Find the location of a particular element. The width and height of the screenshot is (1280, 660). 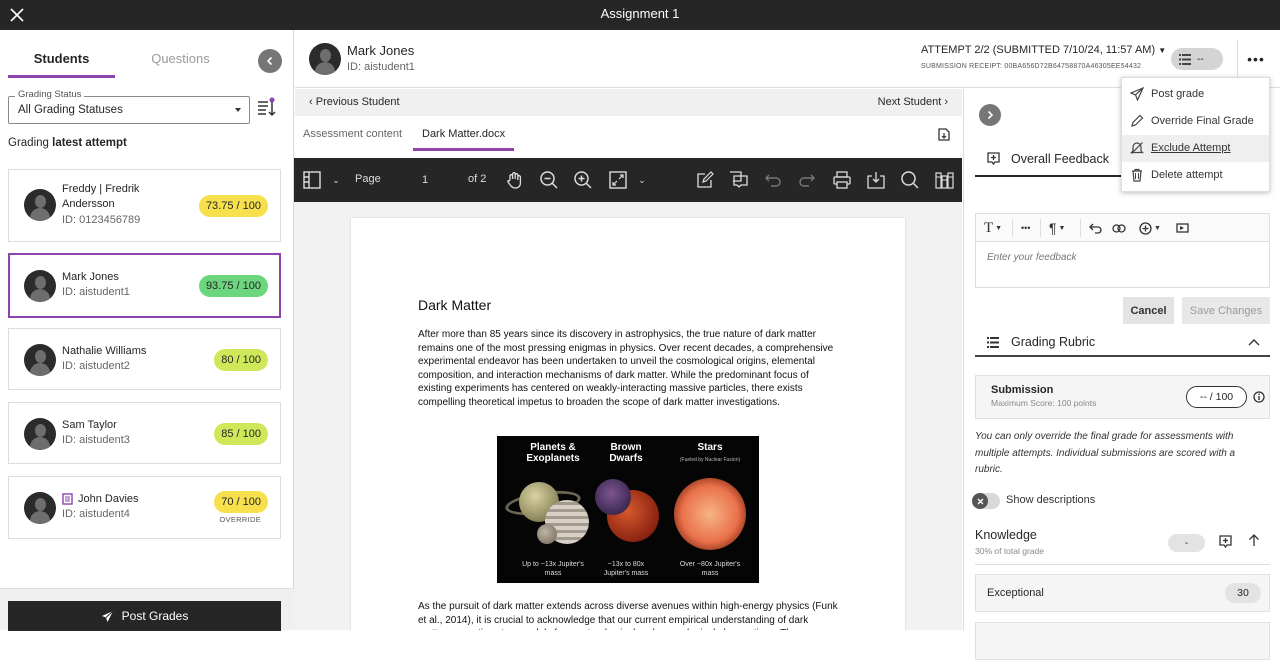

criterion-feedback-button is located at coordinates (1225, 544).